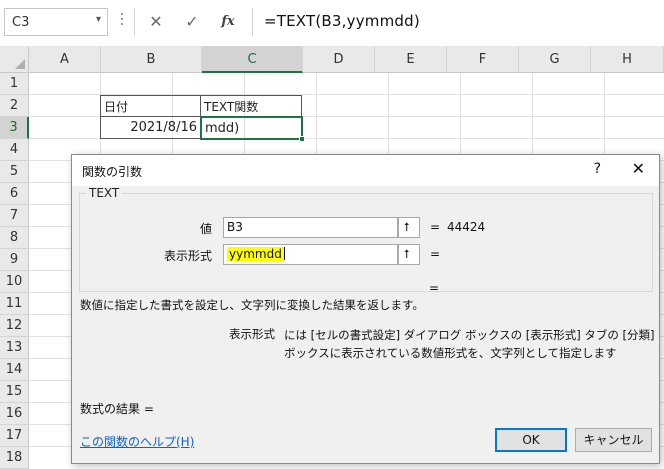 Image resolution: width=664 pixels, height=469 pixels. I want to click on column-header-a: A, so click(65, 59).